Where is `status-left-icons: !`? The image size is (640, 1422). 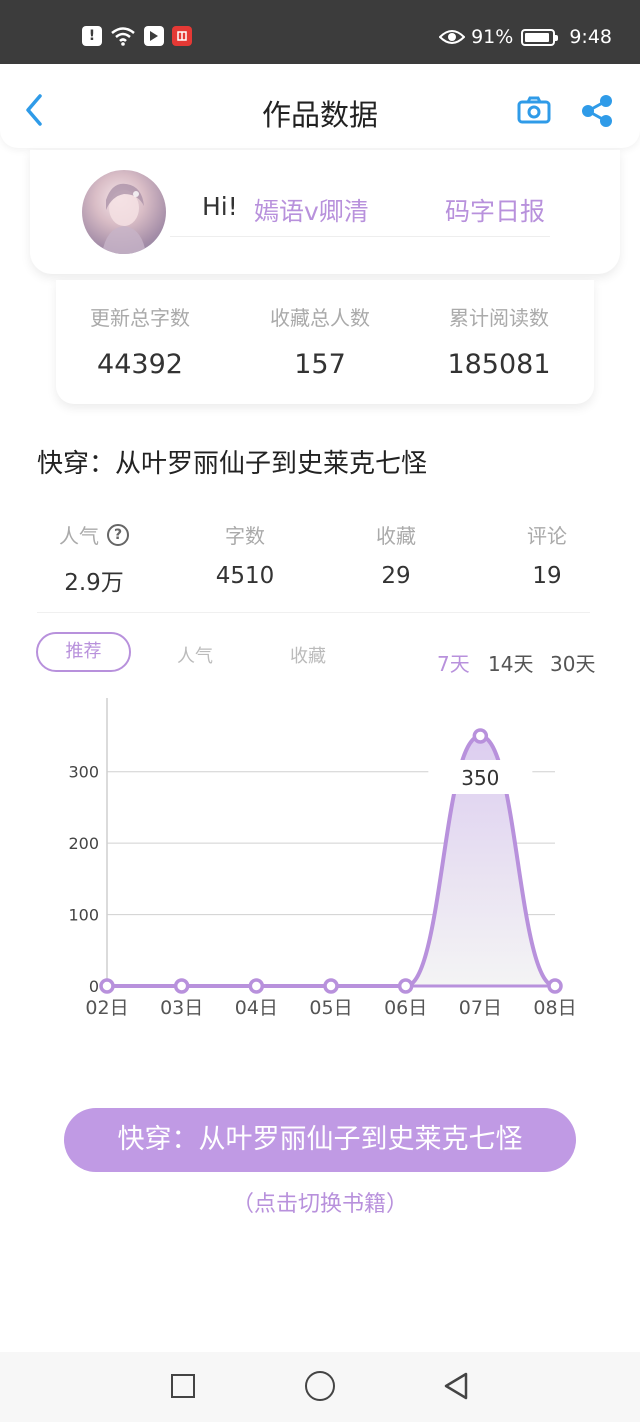
status-left-icons: ! is located at coordinates (137, 36).